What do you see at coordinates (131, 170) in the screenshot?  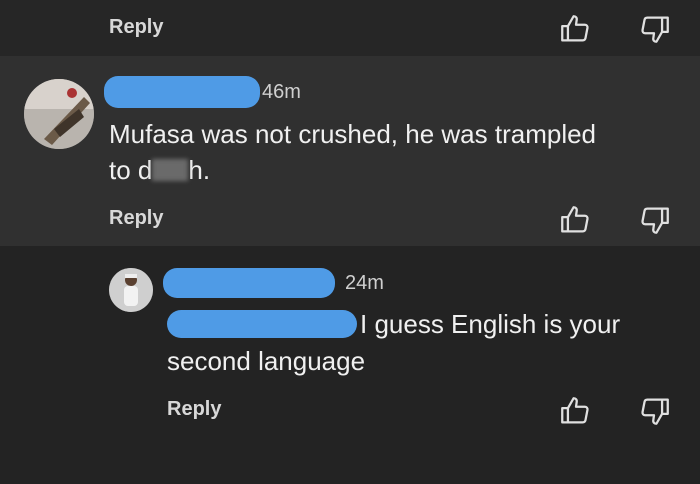 I see `comment-text-line2-start: to d` at bounding box center [131, 170].